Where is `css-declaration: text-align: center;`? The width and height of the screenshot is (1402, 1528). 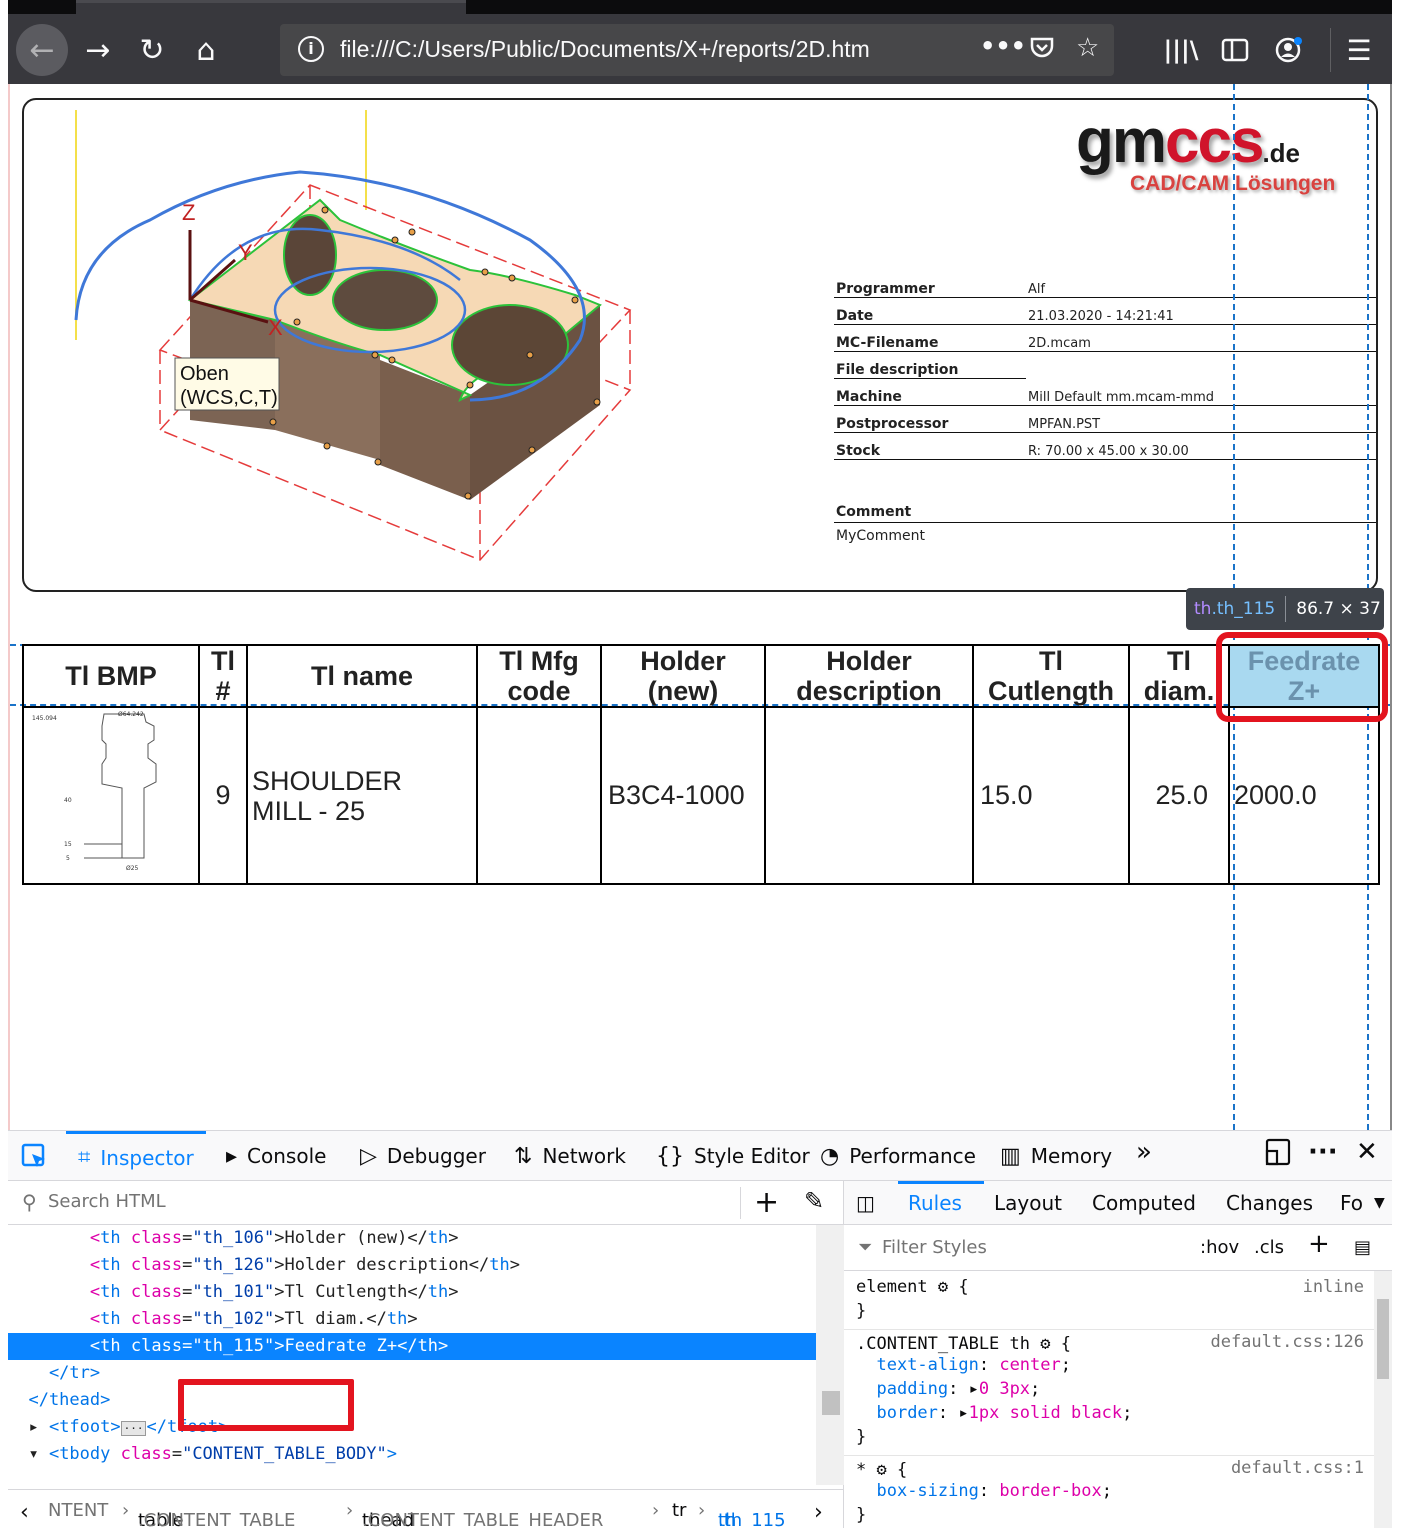
css-declaration: text-align: center; is located at coordinates (1109, 1365).